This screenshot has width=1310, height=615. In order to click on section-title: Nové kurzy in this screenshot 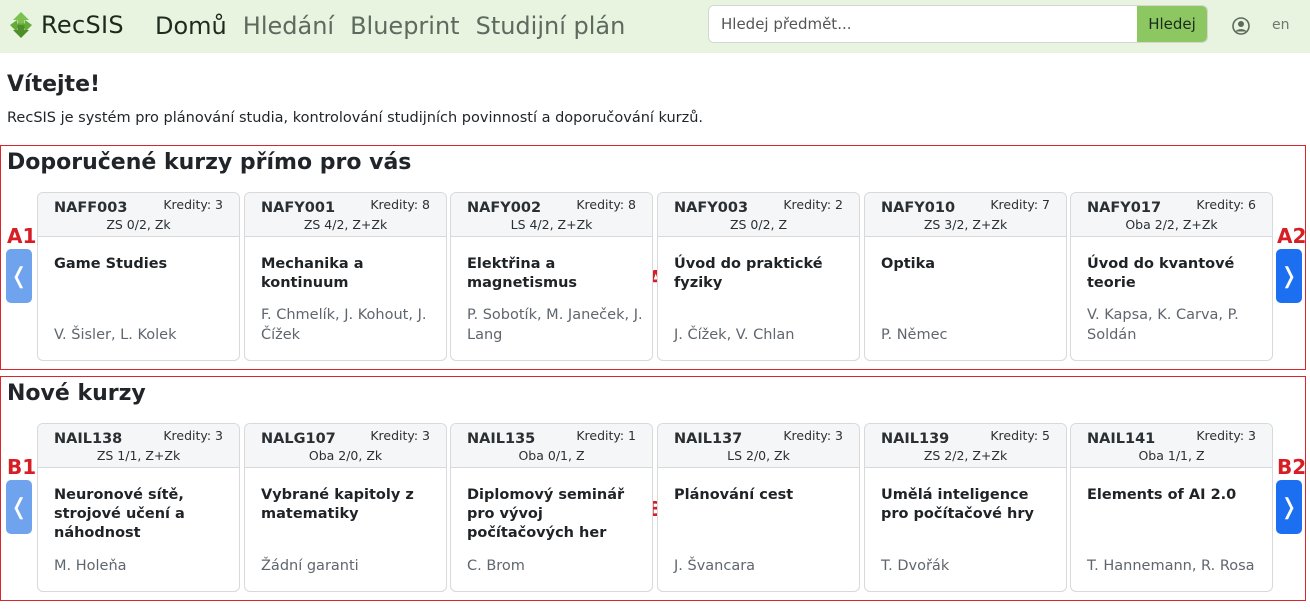, I will do `click(76, 393)`.